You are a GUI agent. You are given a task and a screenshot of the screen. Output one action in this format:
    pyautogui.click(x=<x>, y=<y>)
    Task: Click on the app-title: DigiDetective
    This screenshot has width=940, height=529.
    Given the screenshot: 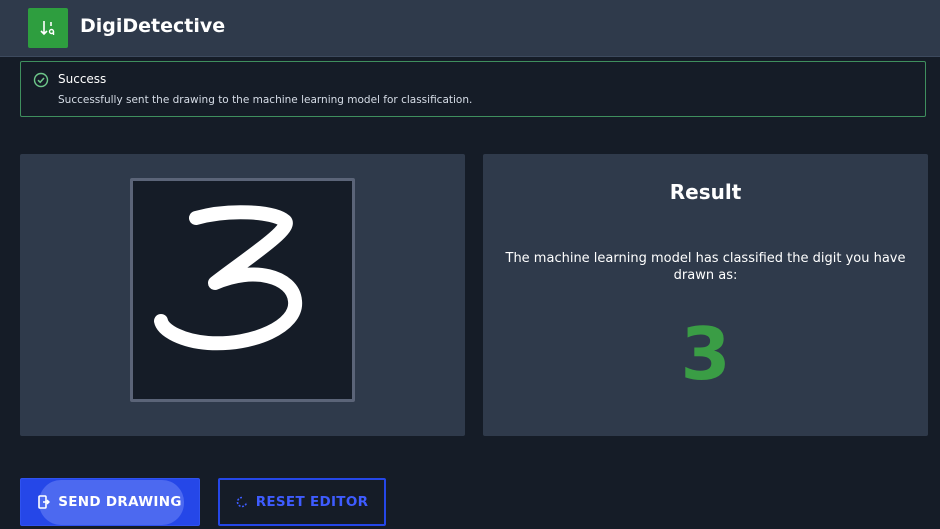 What is the action you would take?
    pyautogui.click(x=153, y=26)
    